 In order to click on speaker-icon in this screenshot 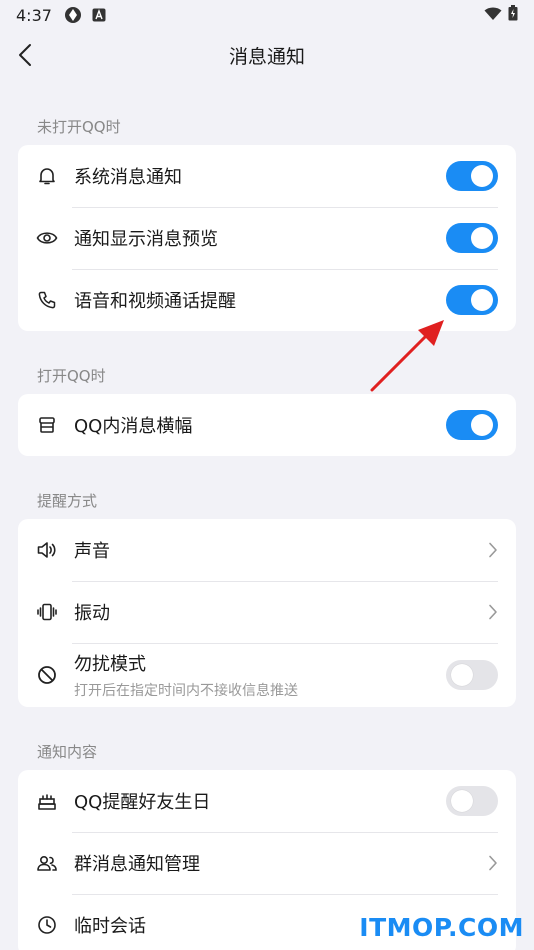, I will do `click(46, 550)`.